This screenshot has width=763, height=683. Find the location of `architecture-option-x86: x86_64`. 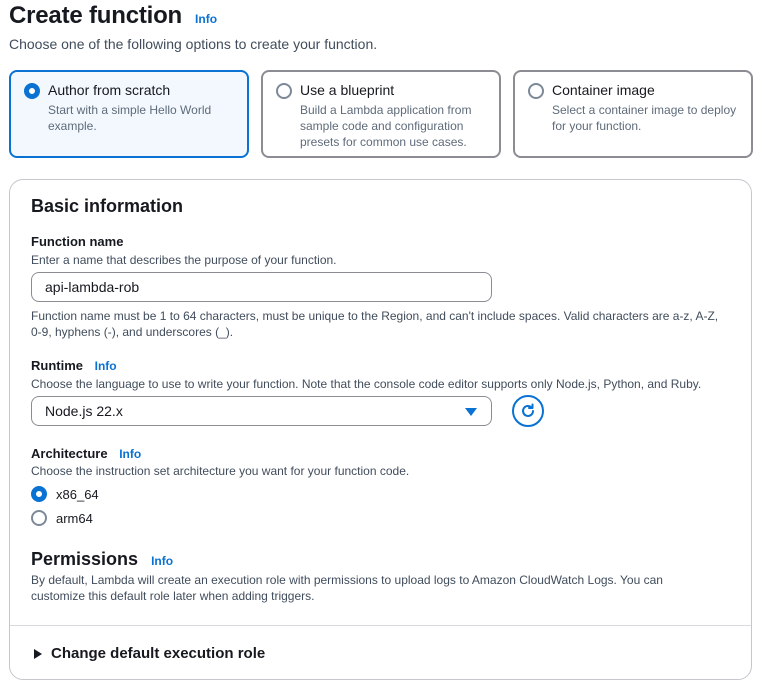

architecture-option-x86: x86_64 is located at coordinates (65, 494).